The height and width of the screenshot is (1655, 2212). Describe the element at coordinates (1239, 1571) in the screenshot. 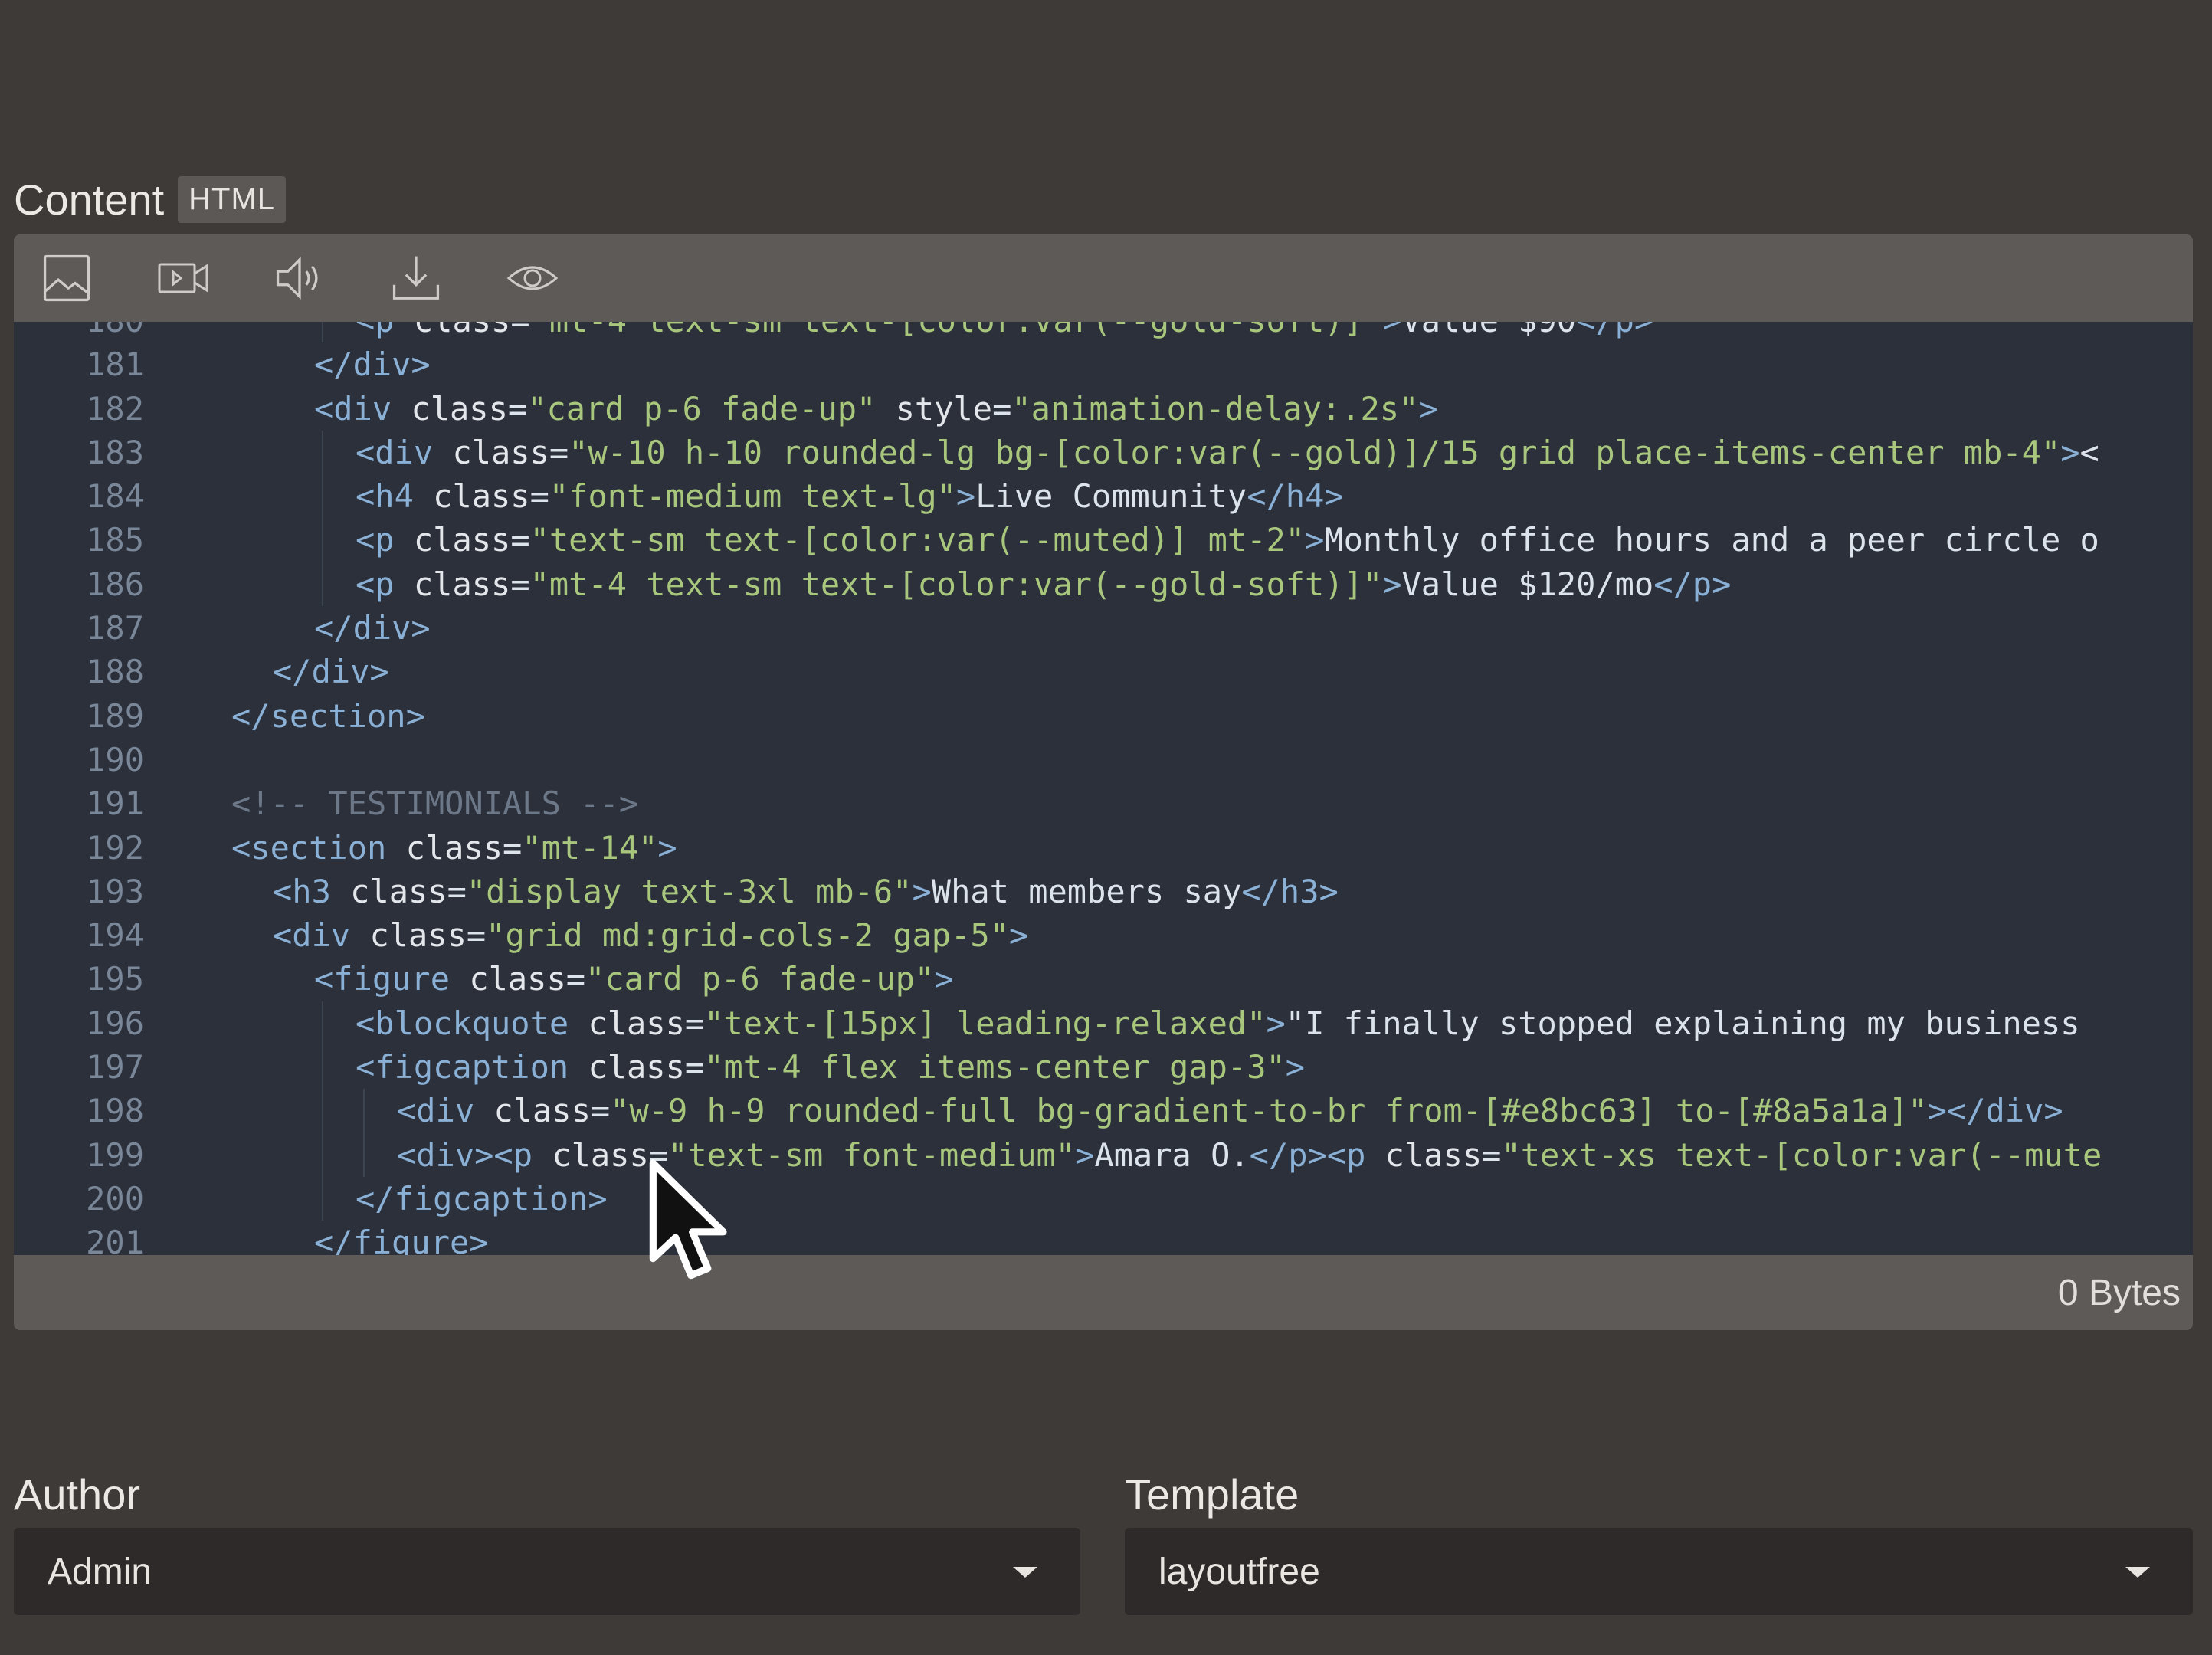

I see `template-value: layoutfree` at that location.